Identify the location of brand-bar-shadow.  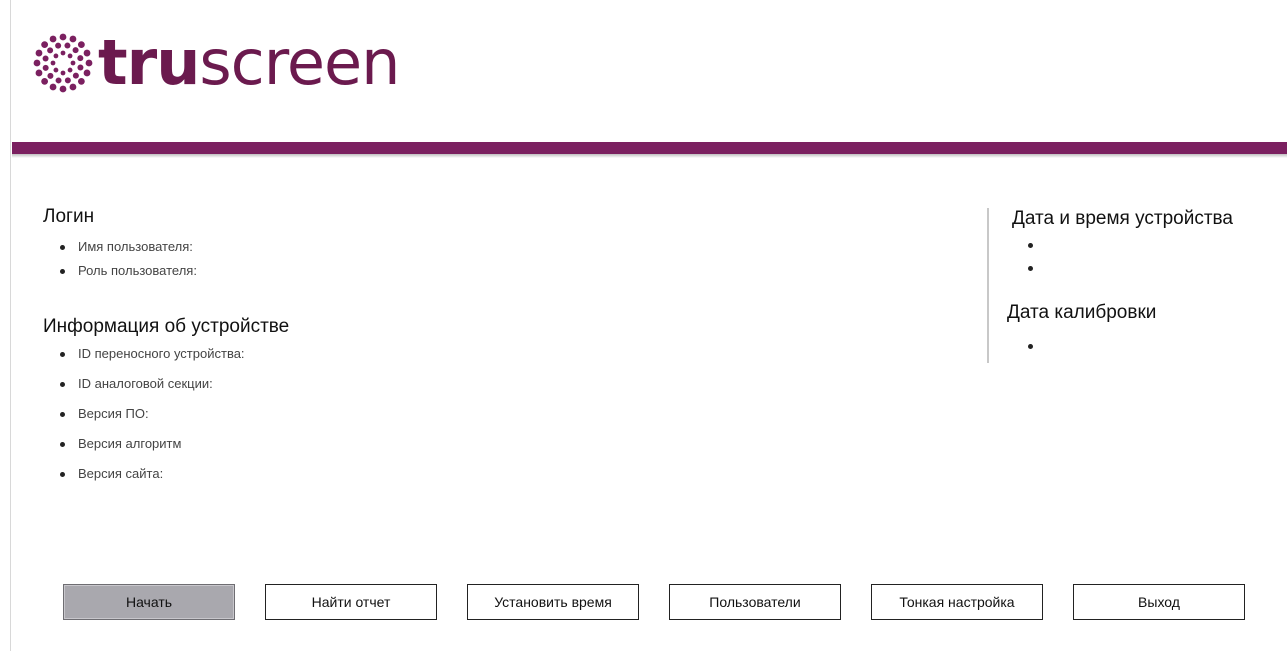
(649, 156).